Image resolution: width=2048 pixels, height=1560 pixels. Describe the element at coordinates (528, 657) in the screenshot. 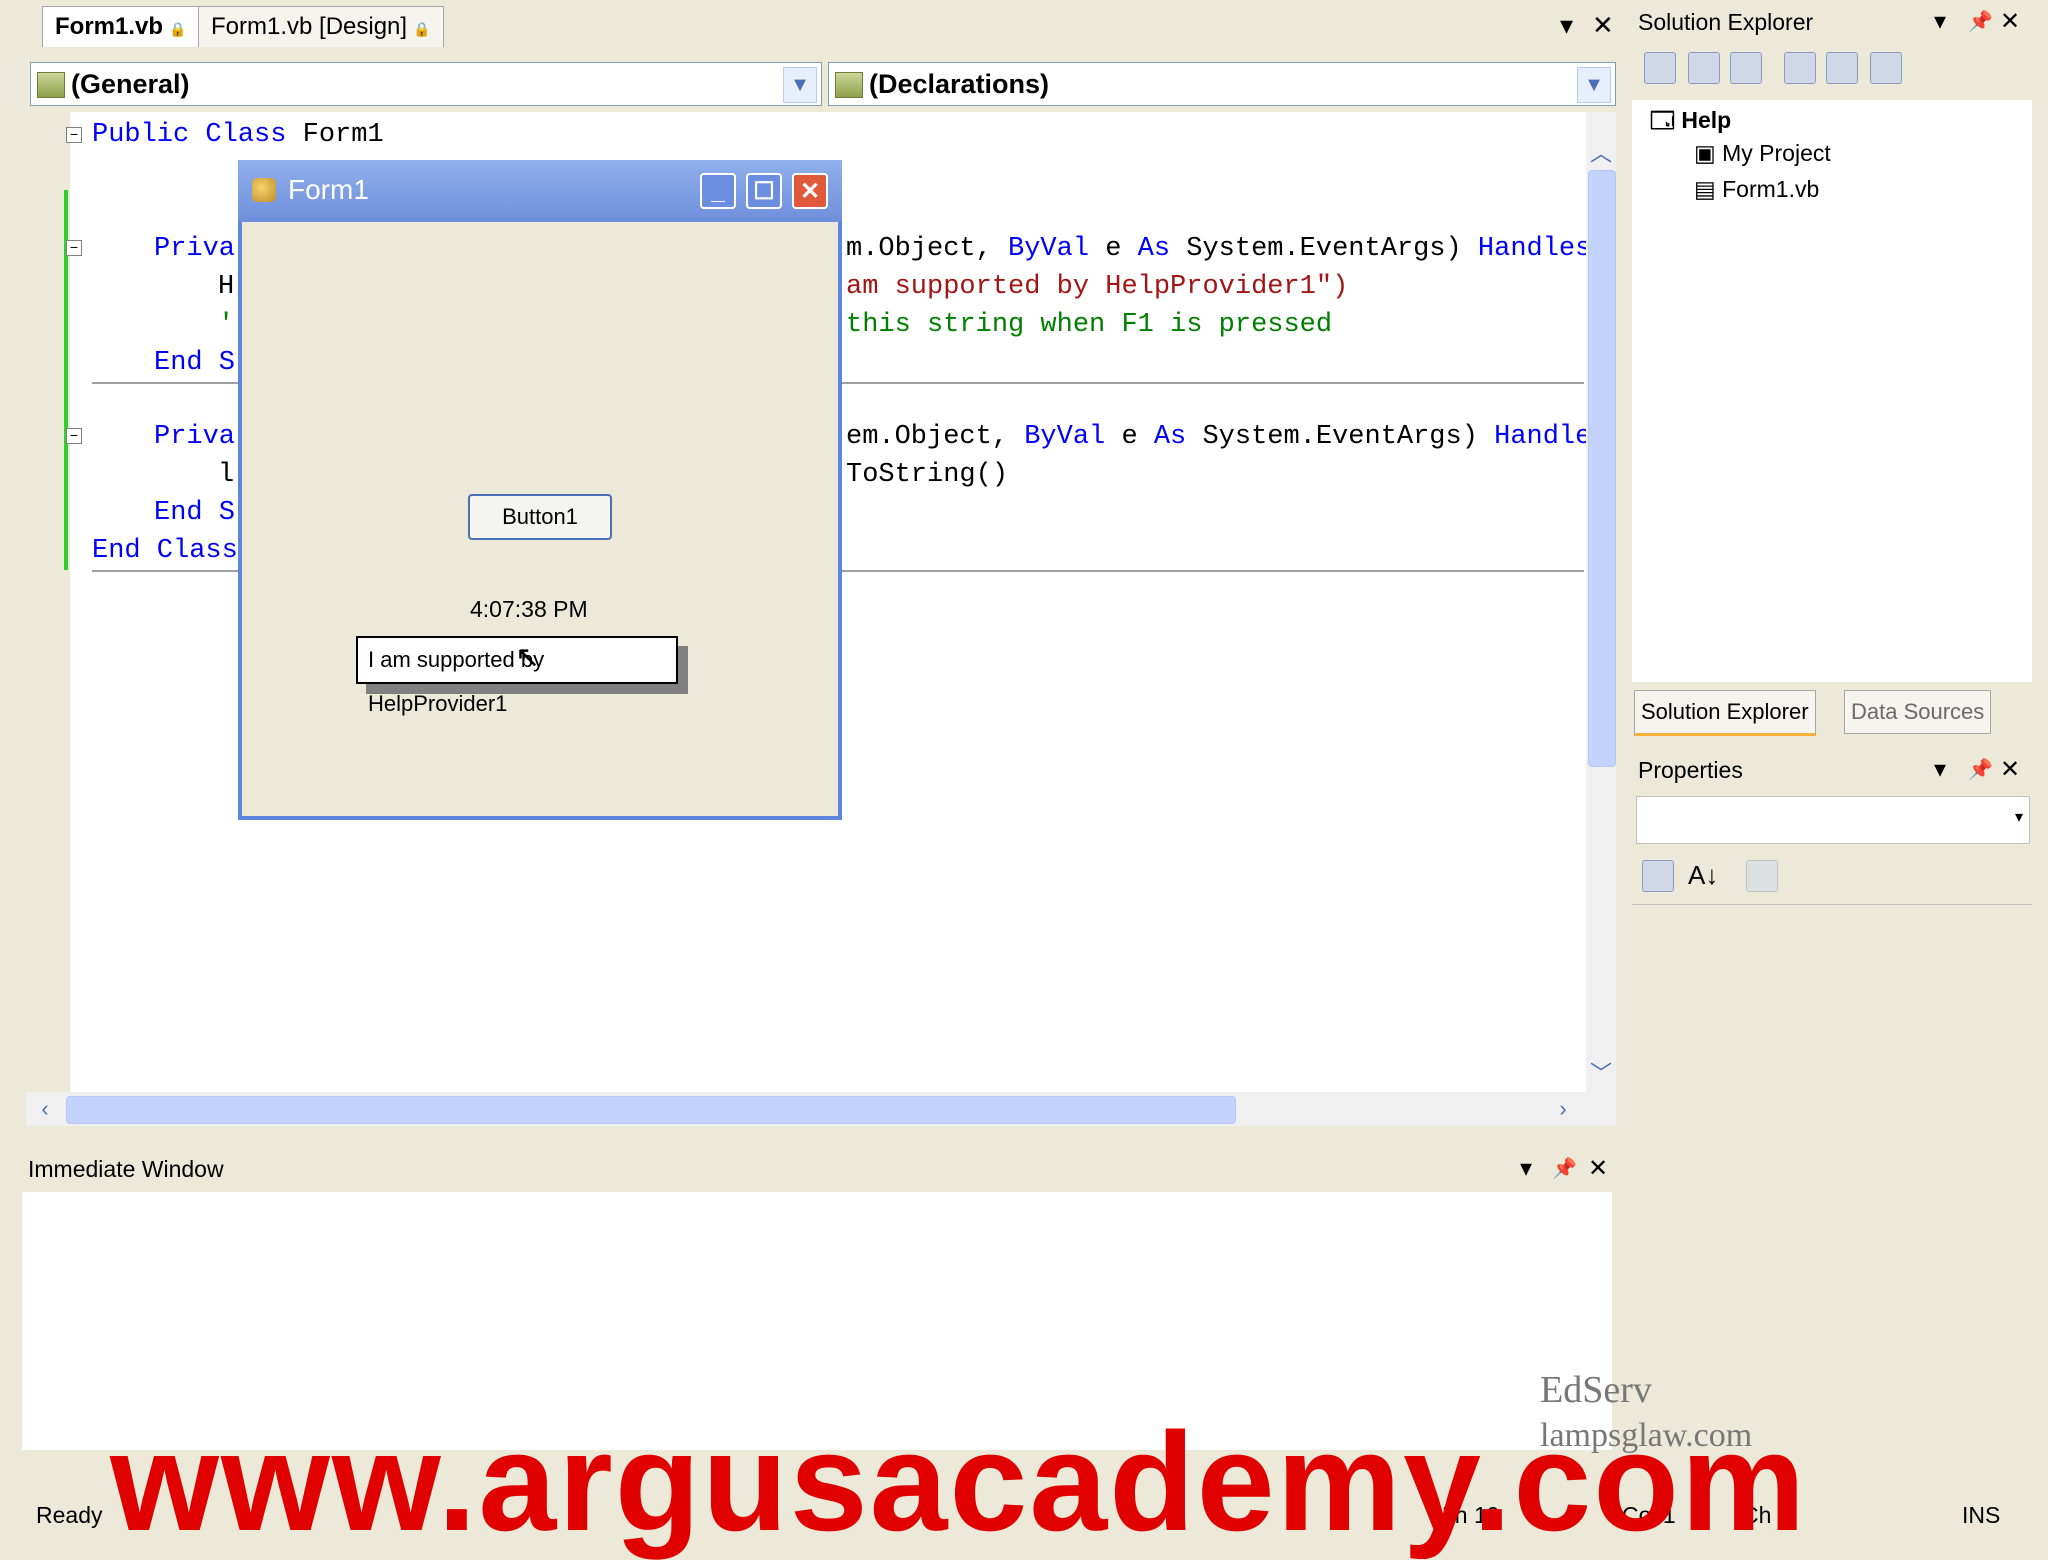

I see `mouse-cursor-icon: ↖` at that location.